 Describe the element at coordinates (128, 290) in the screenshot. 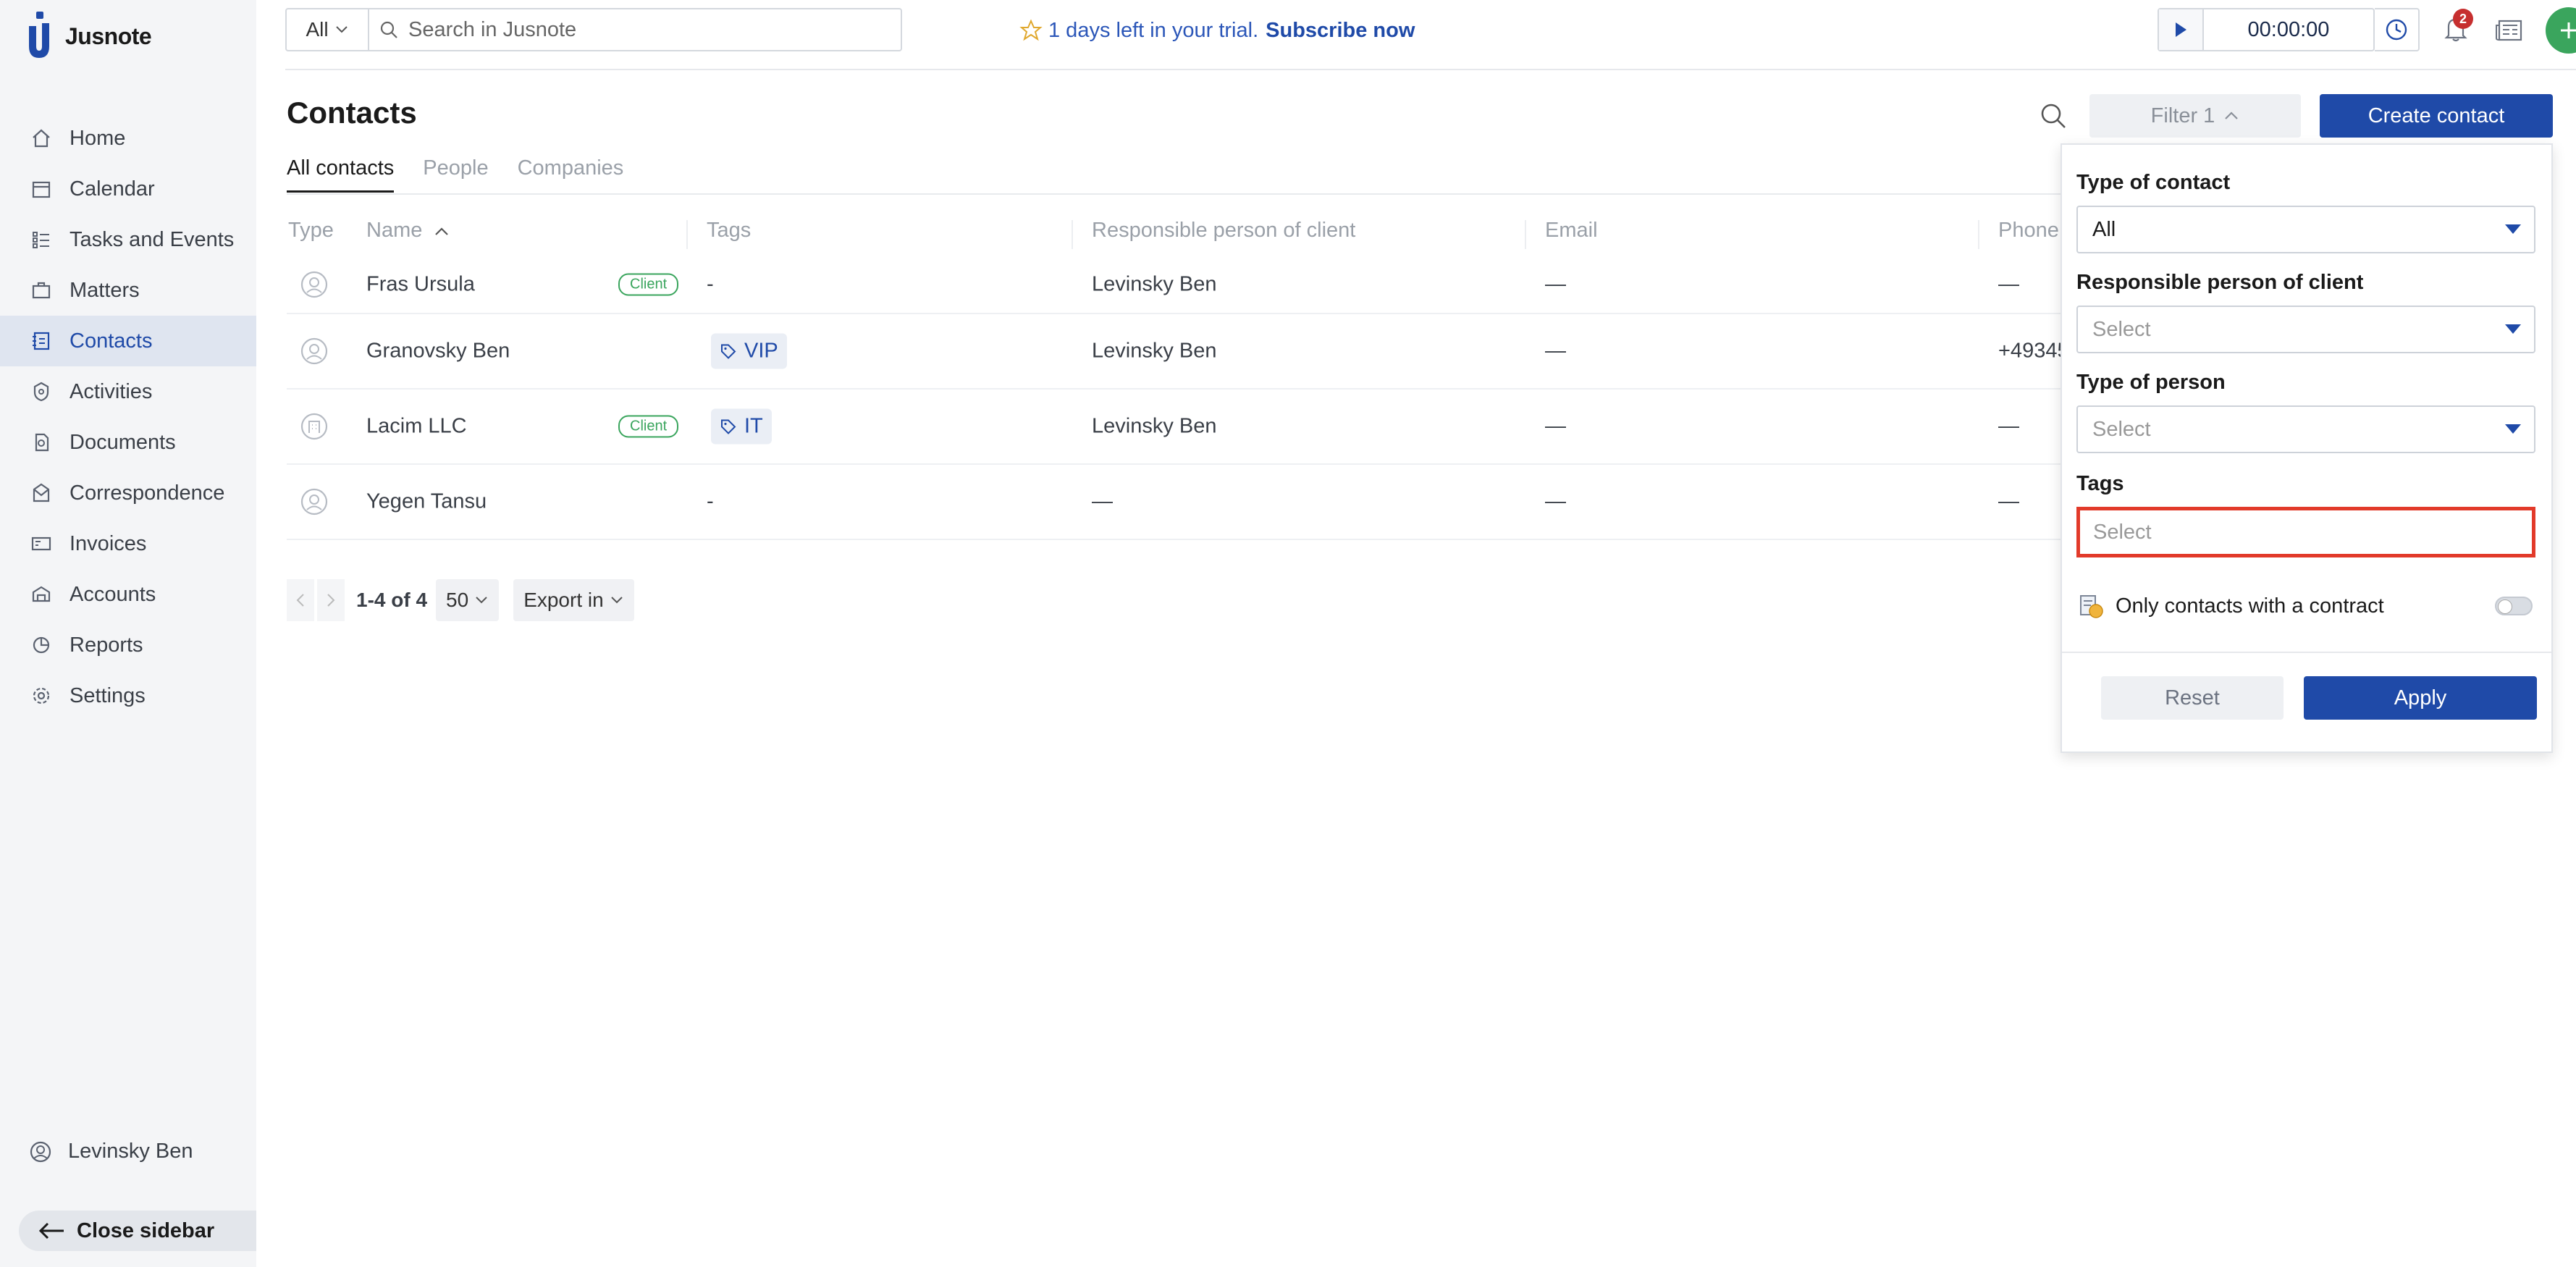

I see `sidebar-item-matters: Matters` at that location.